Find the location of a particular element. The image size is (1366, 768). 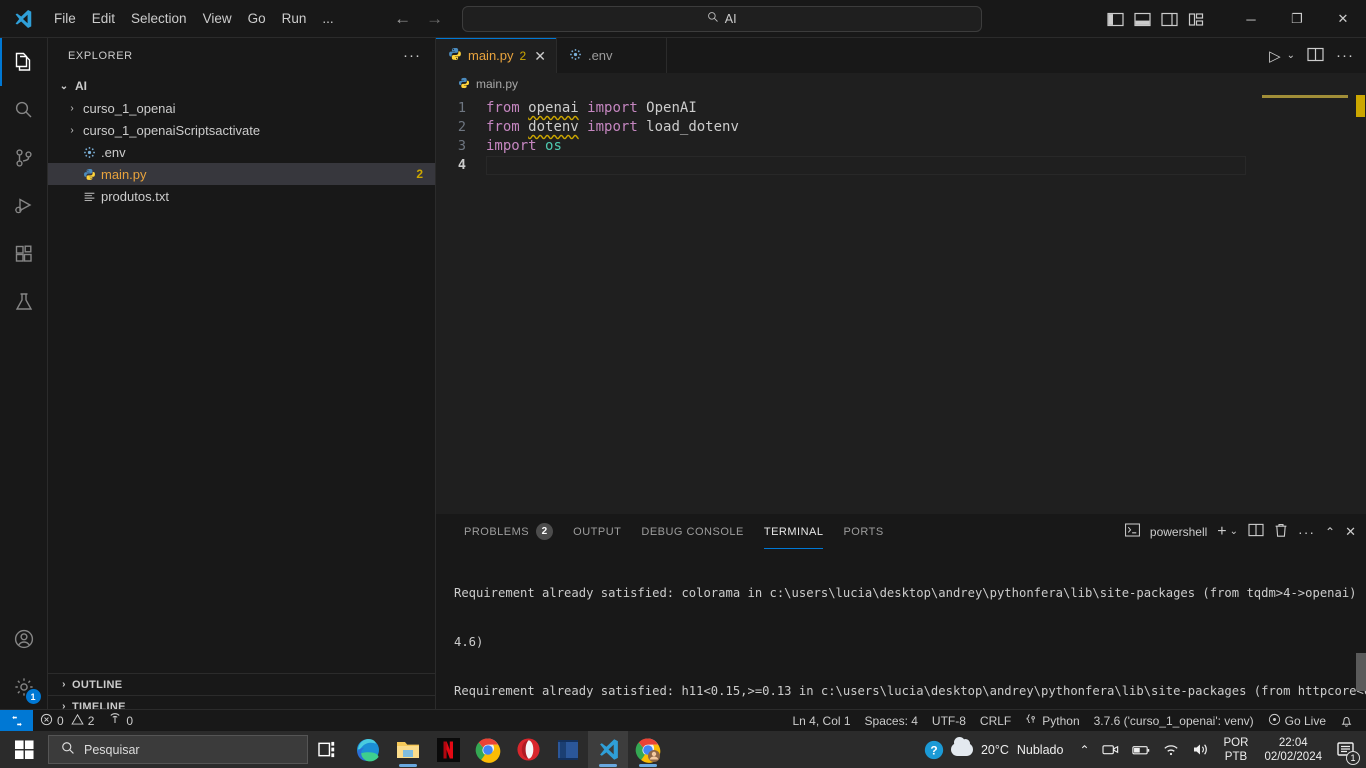

taskbar-search: Pesquisar is located at coordinates (178, 749).